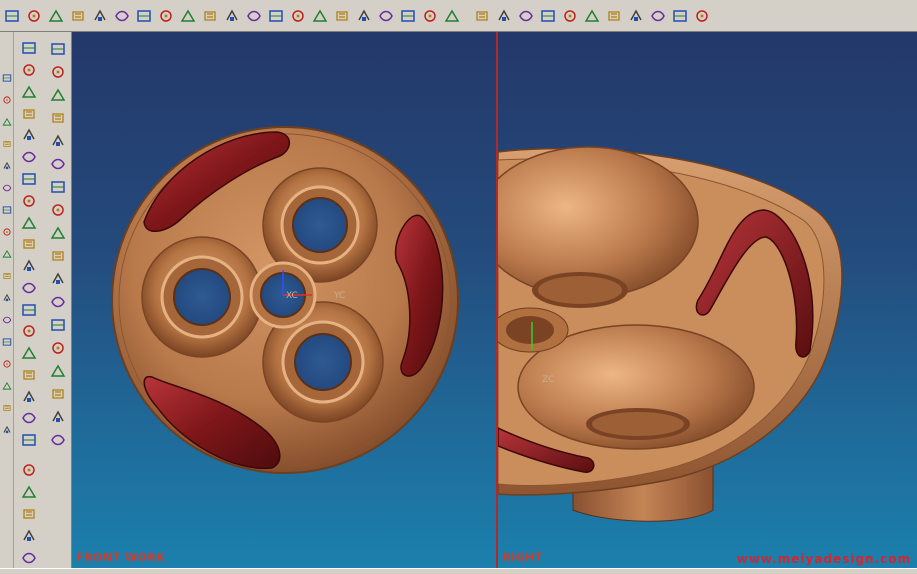 The width and height of the screenshot is (917, 574). I want to click on front-view-label: FRONT WORK, so click(121, 557).